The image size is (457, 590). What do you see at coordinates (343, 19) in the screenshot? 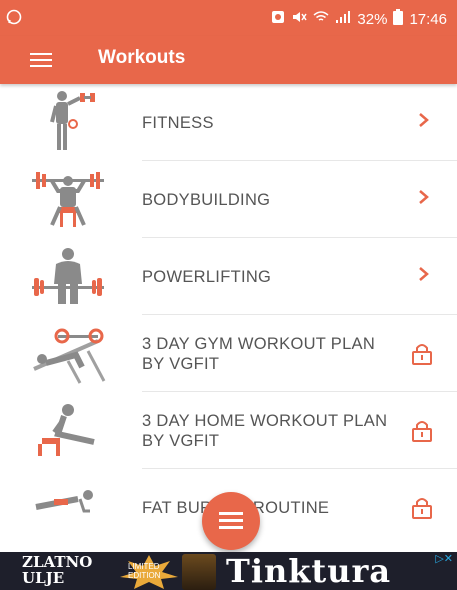
I see `signal-icon` at bounding box center [343, 19].